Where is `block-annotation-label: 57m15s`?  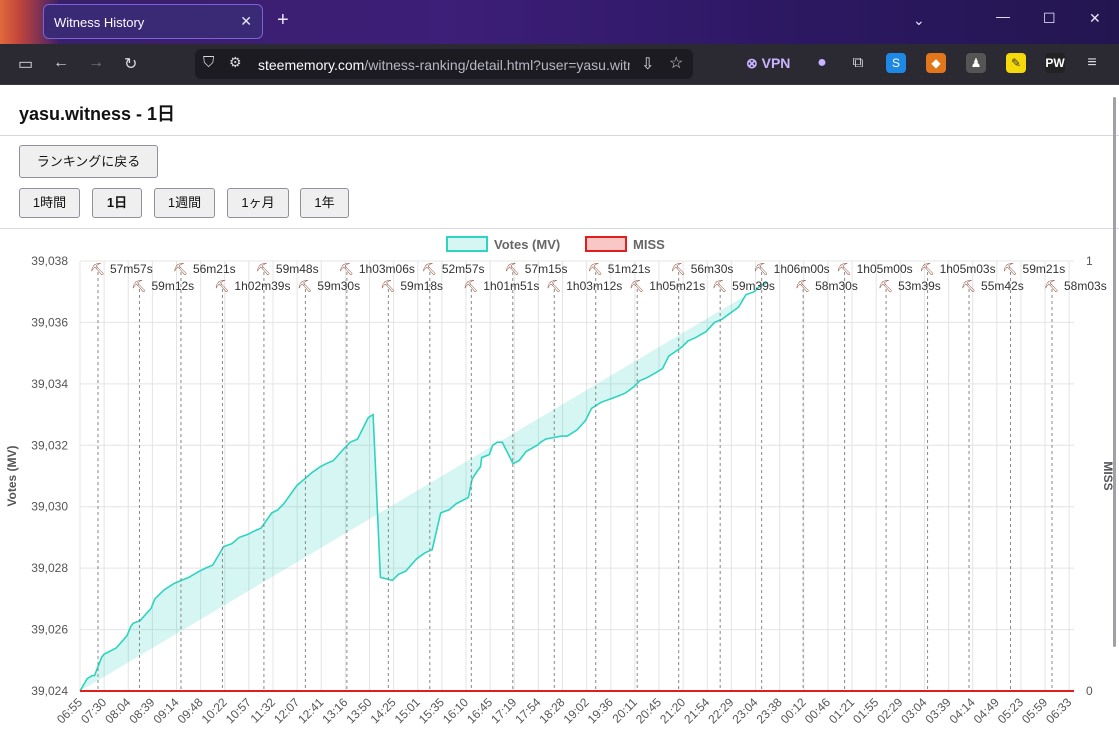 block-annotation-label: 57m15s is located at coordinates (546, 269).